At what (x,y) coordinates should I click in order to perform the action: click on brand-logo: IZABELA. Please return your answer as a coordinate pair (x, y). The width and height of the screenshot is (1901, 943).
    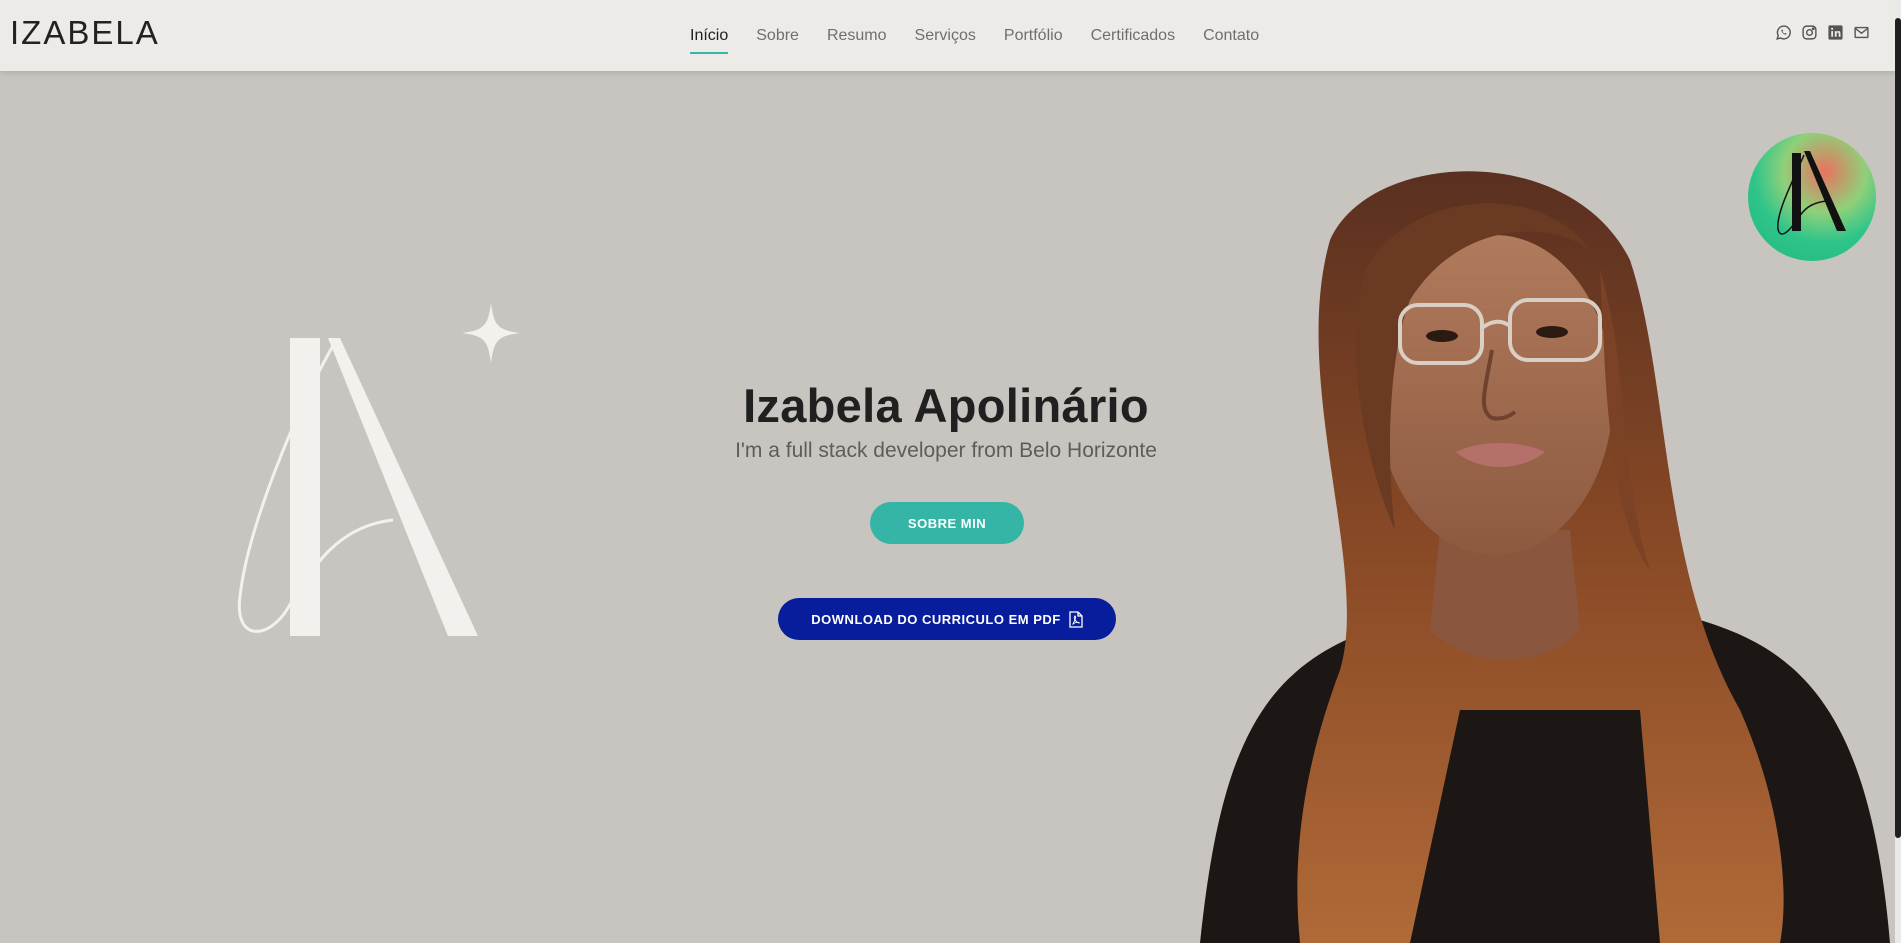
    Looking at the image, I should click on (85, 33).